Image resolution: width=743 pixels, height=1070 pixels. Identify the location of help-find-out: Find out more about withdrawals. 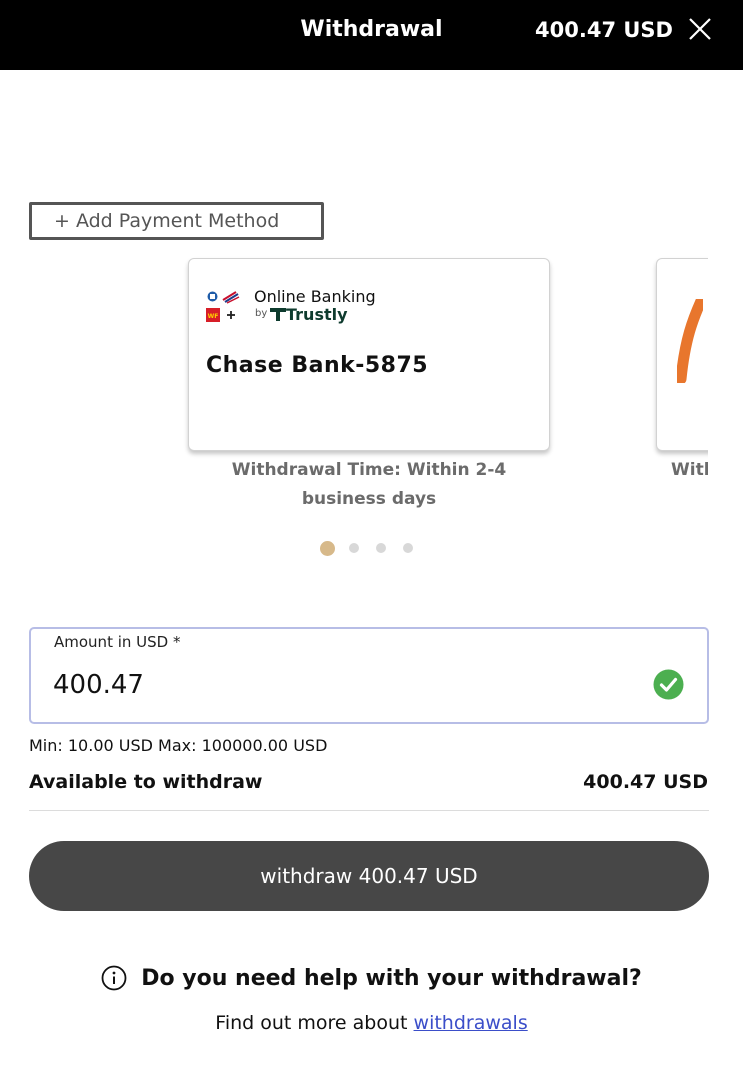
(371, 1023).